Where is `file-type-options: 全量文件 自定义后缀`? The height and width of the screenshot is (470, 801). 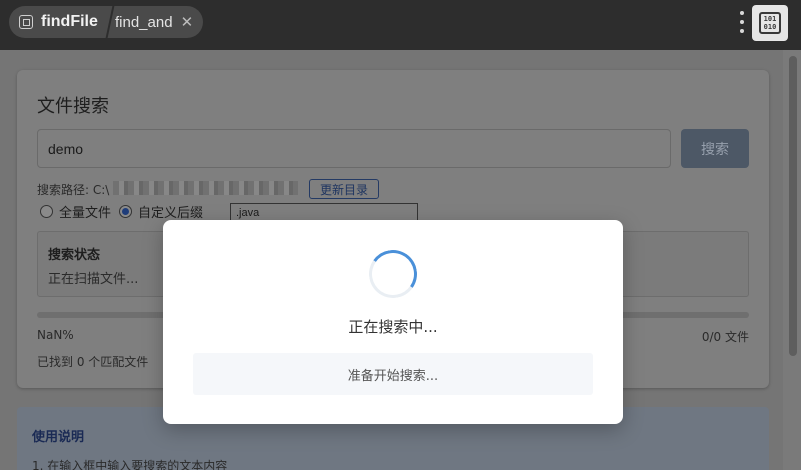 file-type-options: 全量文件 自定义后缀 is located at coordinates (125, 211).